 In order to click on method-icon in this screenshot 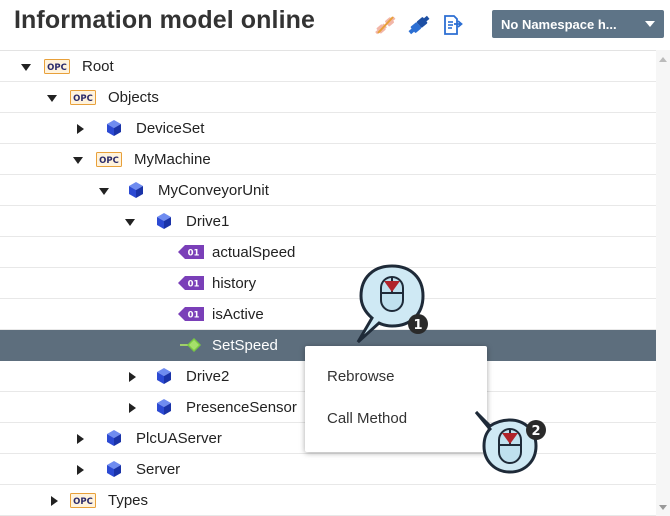, I will do `click(190, 345)`.